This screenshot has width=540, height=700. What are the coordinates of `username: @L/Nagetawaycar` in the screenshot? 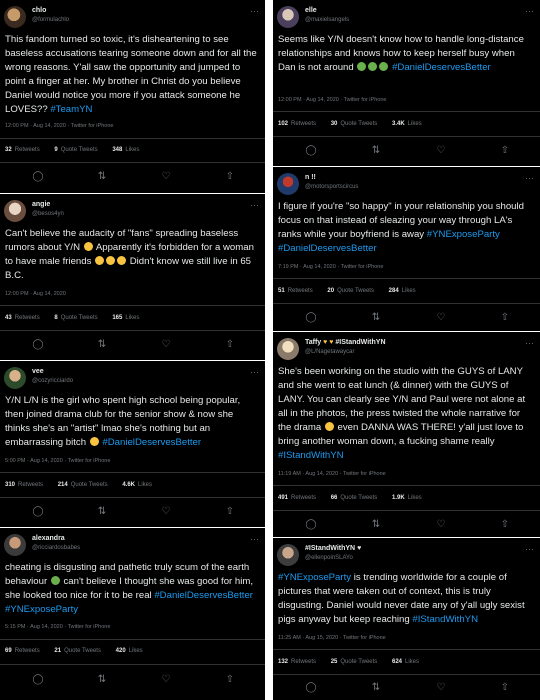 It's located at (329, 352).